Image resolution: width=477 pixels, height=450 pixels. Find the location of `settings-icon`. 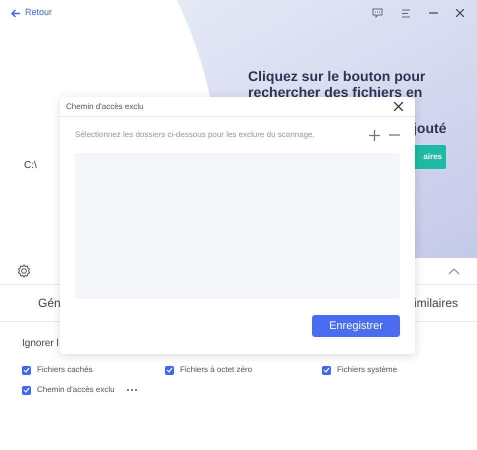

settings-icon is located at coordinates (24, 271).